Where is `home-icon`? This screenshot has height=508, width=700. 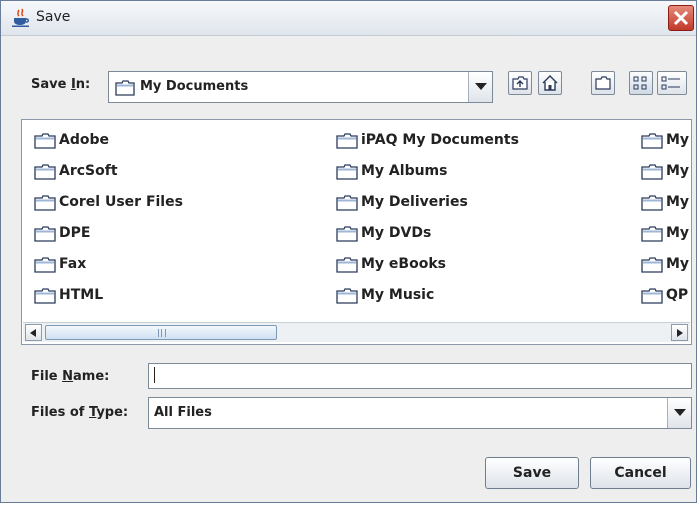 home-icon is located at coordinates (550, 83).